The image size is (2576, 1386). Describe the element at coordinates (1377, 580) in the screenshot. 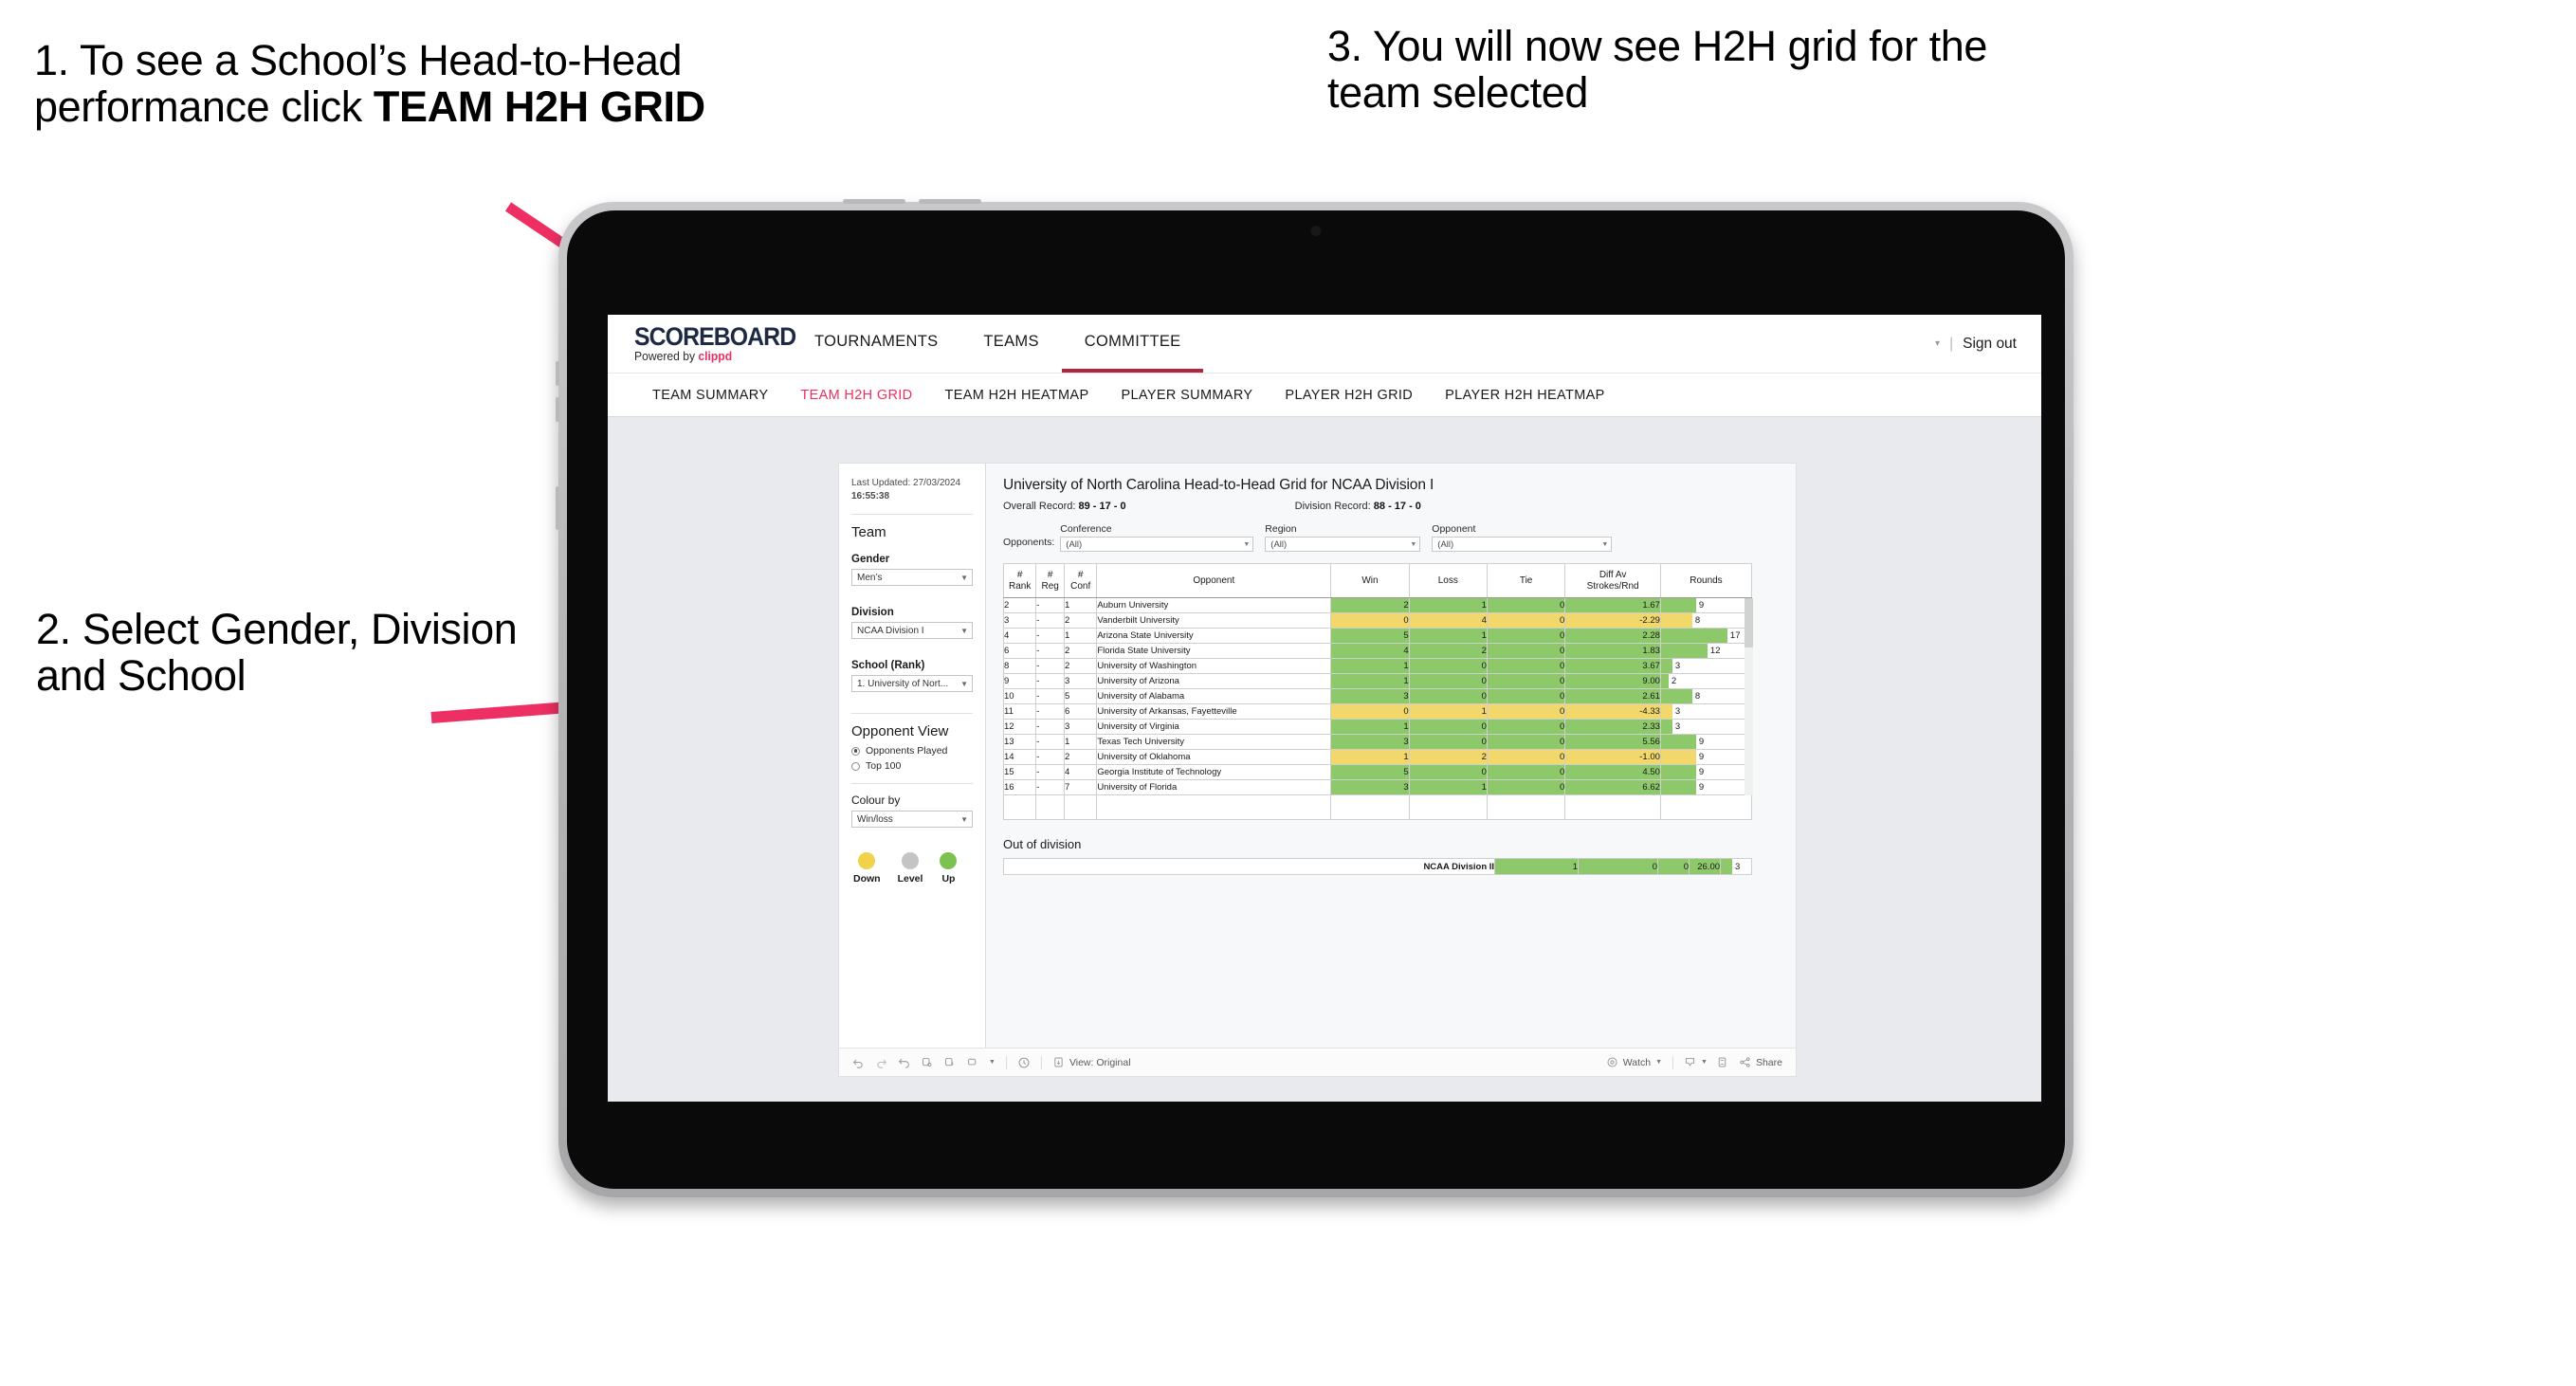

I see `table-header: # Rank # Reg # Conf Opponent Win Loss Tie` at that location.